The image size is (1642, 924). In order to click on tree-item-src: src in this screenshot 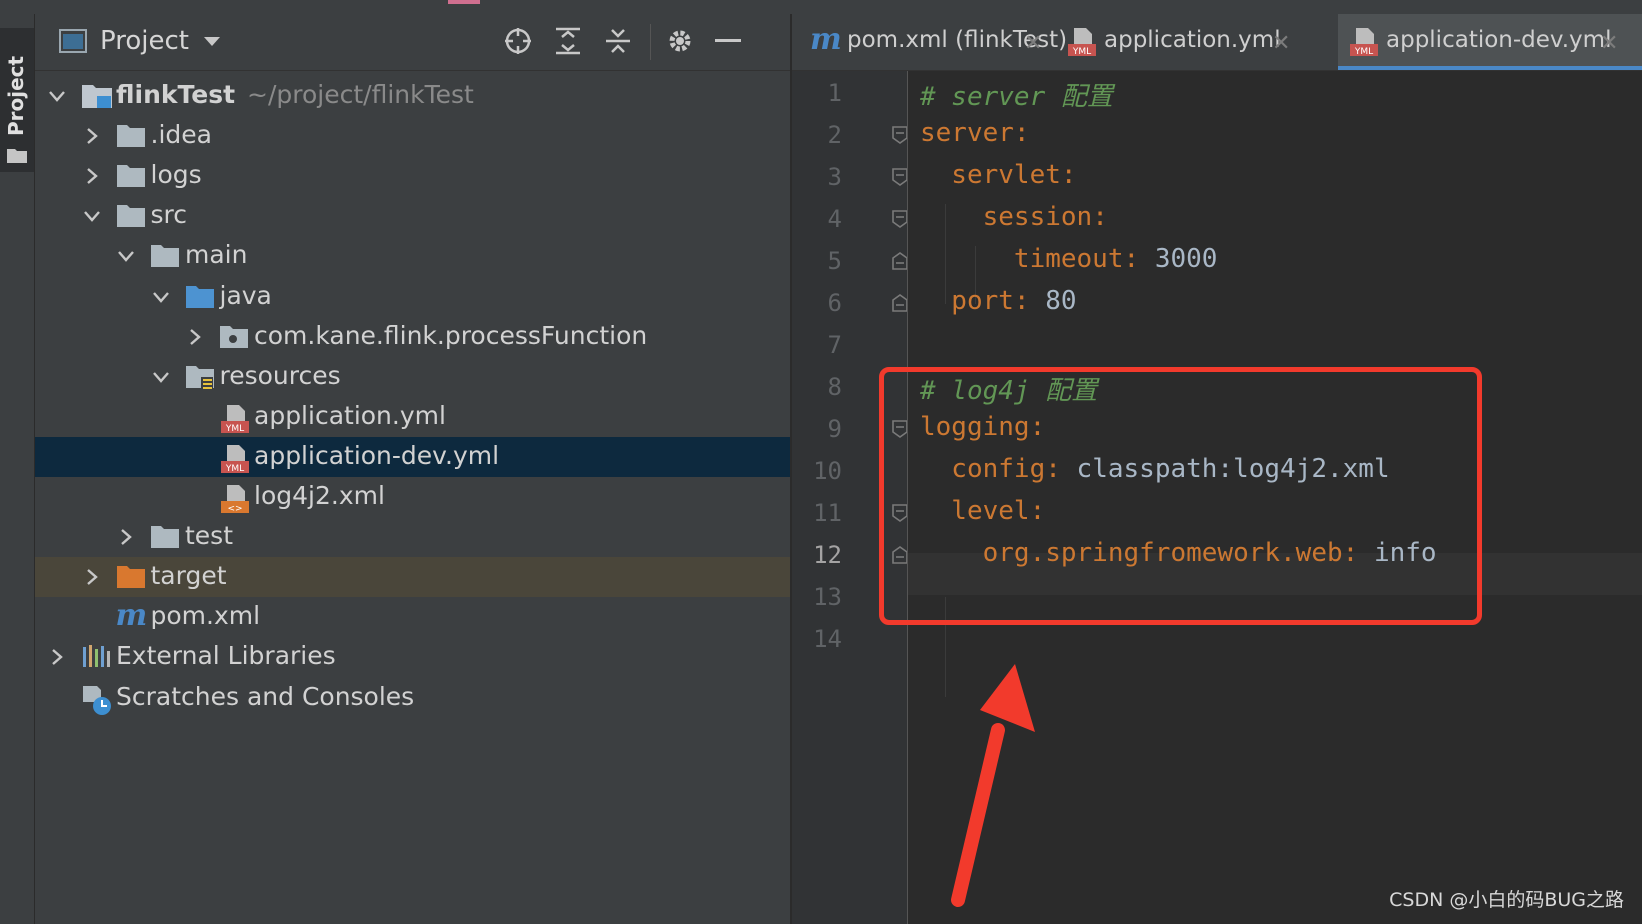, I will do `click(412, 216)`.